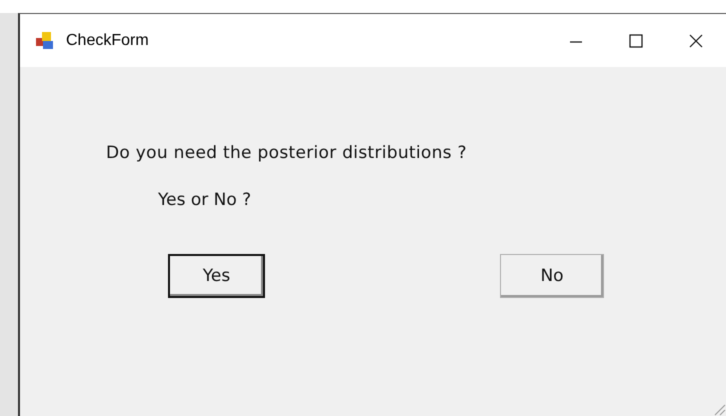 Image resolution: width=726 pixels, height=416 pixels. Describe the element at coordinates (719, 409) in the screenshot. I see `resize-grip-icon` at that location.